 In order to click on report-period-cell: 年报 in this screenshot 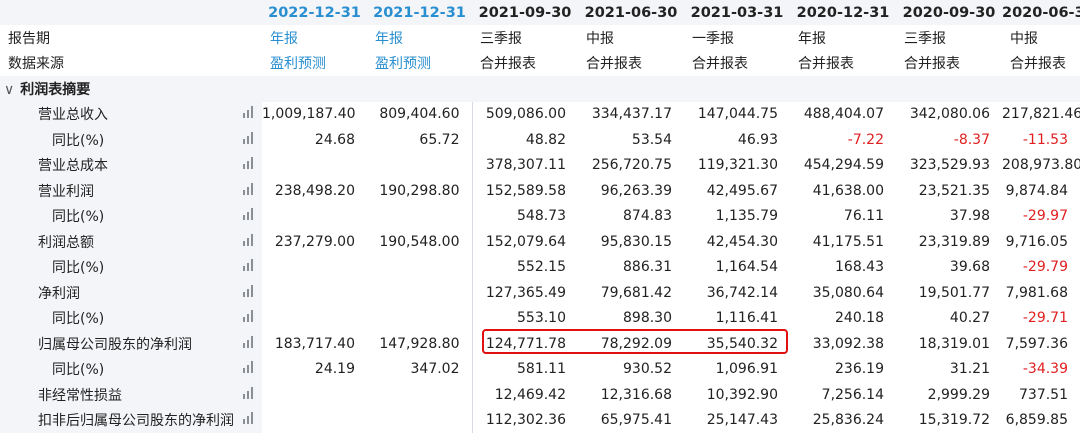, I will do `click(314, 38)`.